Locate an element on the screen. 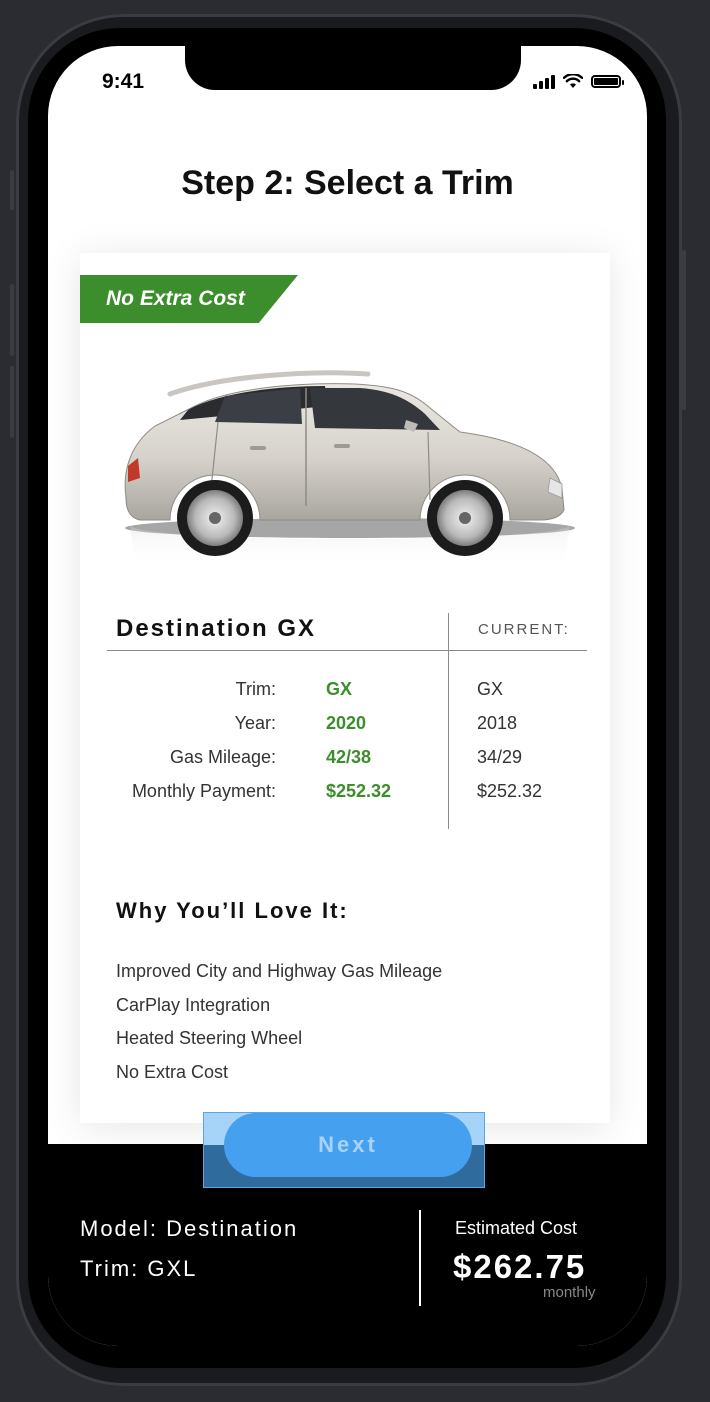 This screenshot has width=710, height=1402. volume-down-button is located at coordinates (12, 402).